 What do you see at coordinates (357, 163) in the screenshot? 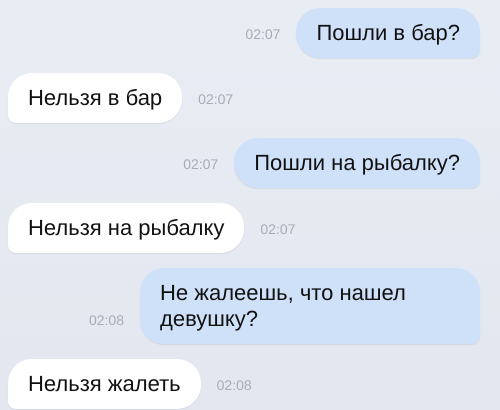
I see `sent-message: Пошли на рыбалку?` at bounding box center [357, 163].